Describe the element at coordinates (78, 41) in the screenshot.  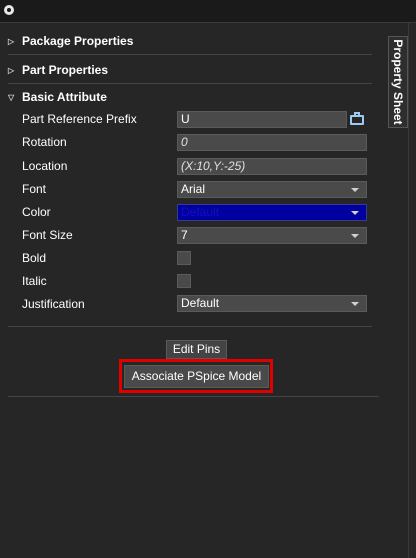
I see `section-package-properties-label: Package Properties` at that location.